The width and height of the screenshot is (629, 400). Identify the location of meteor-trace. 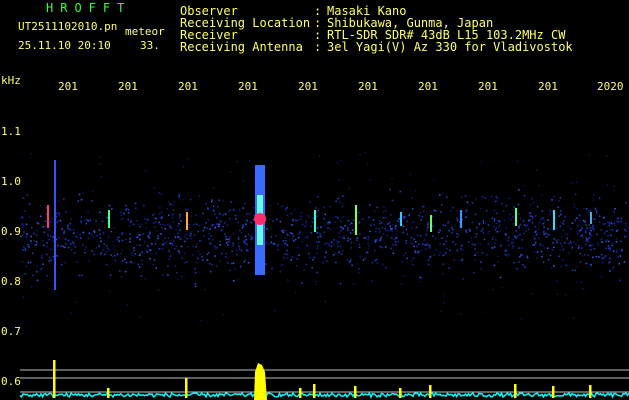
(187, 221).